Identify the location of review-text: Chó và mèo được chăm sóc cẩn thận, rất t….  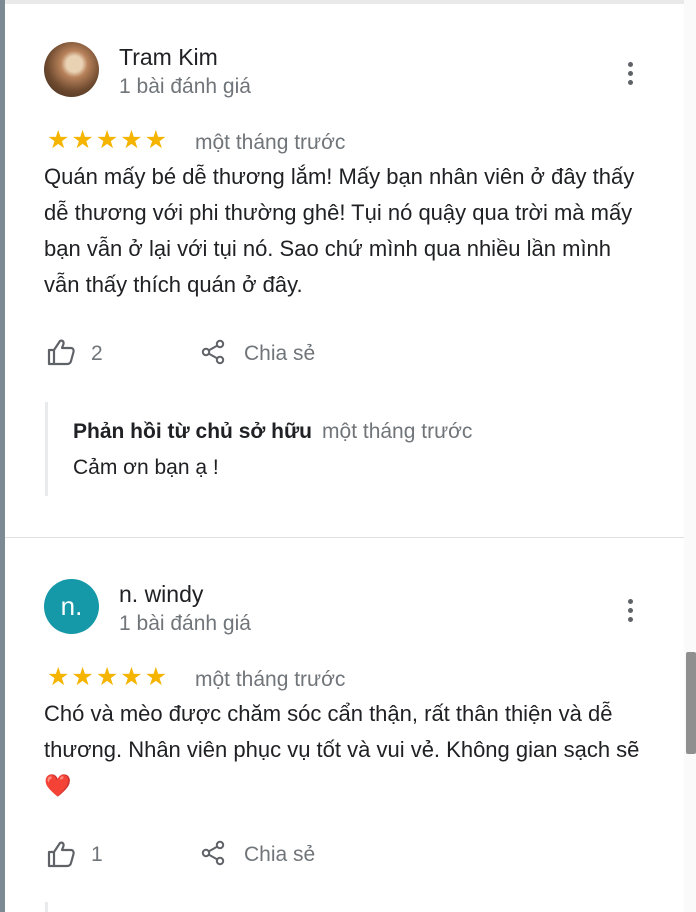
(342, 749).